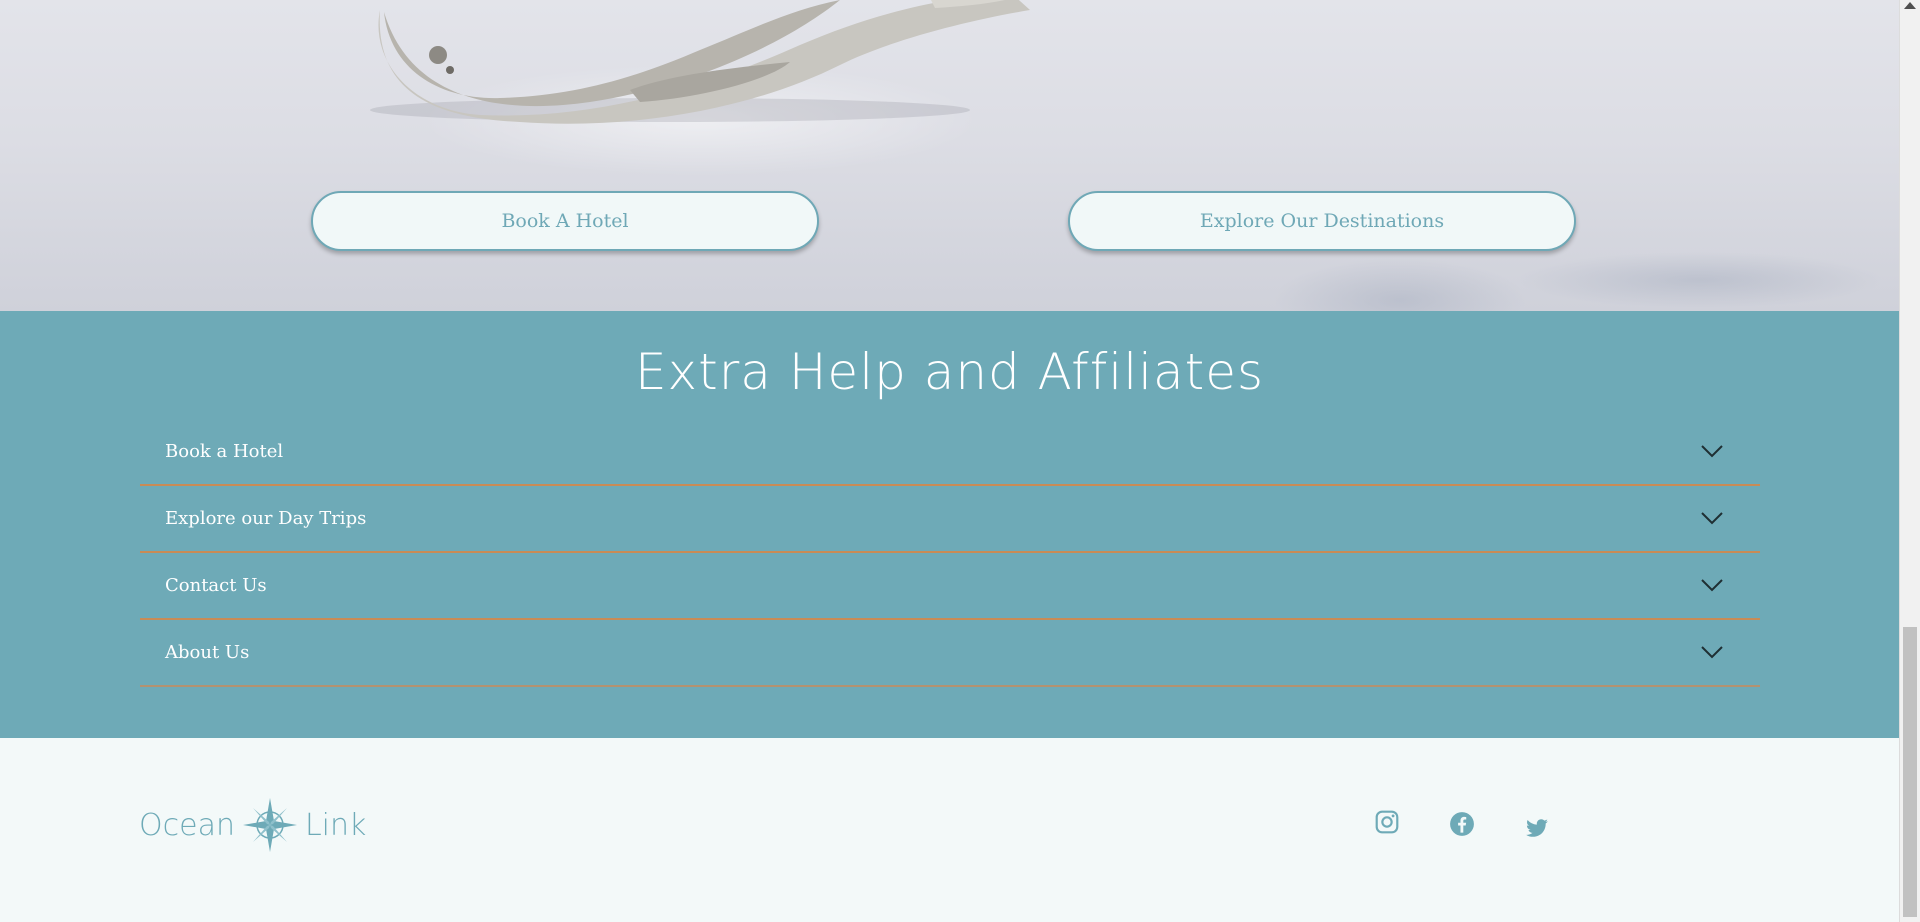 This screenshot has height=922, width=1920. I want to click on logo-text-link: Link, so click(335, 825).